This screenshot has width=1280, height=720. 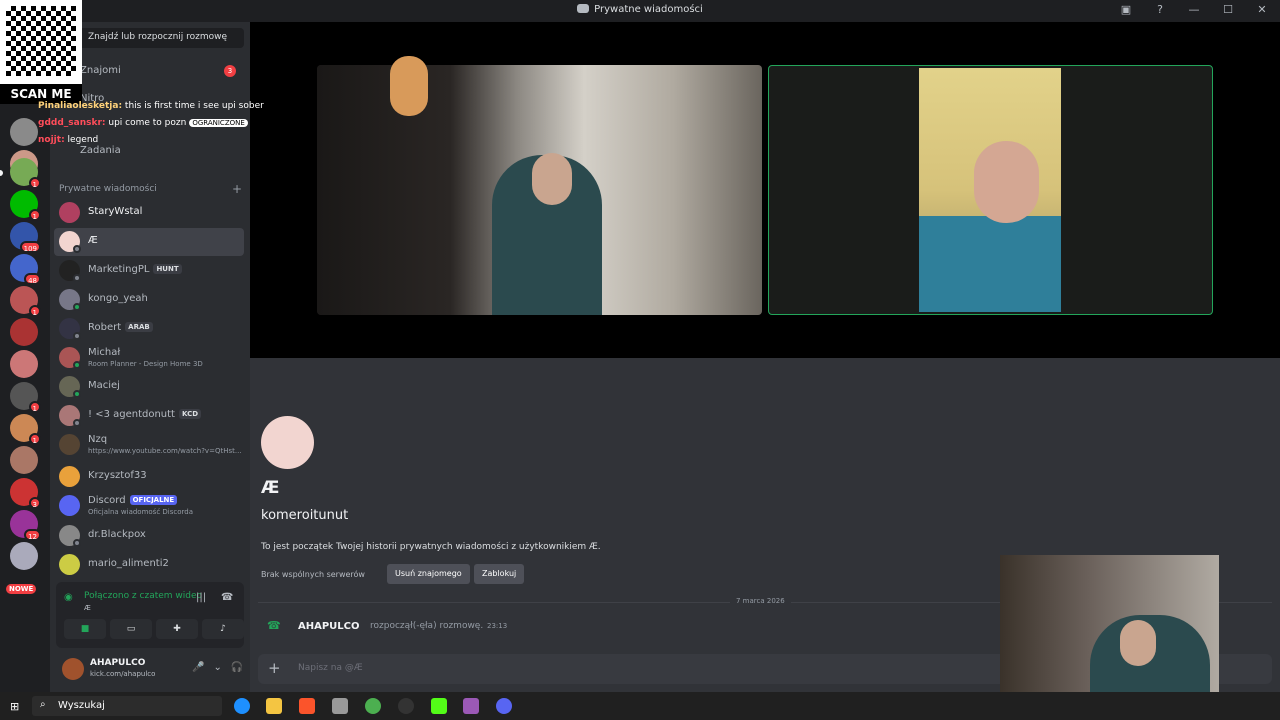 I want to click on dm-item: kongo_yeah, so click(x=149, y=300).